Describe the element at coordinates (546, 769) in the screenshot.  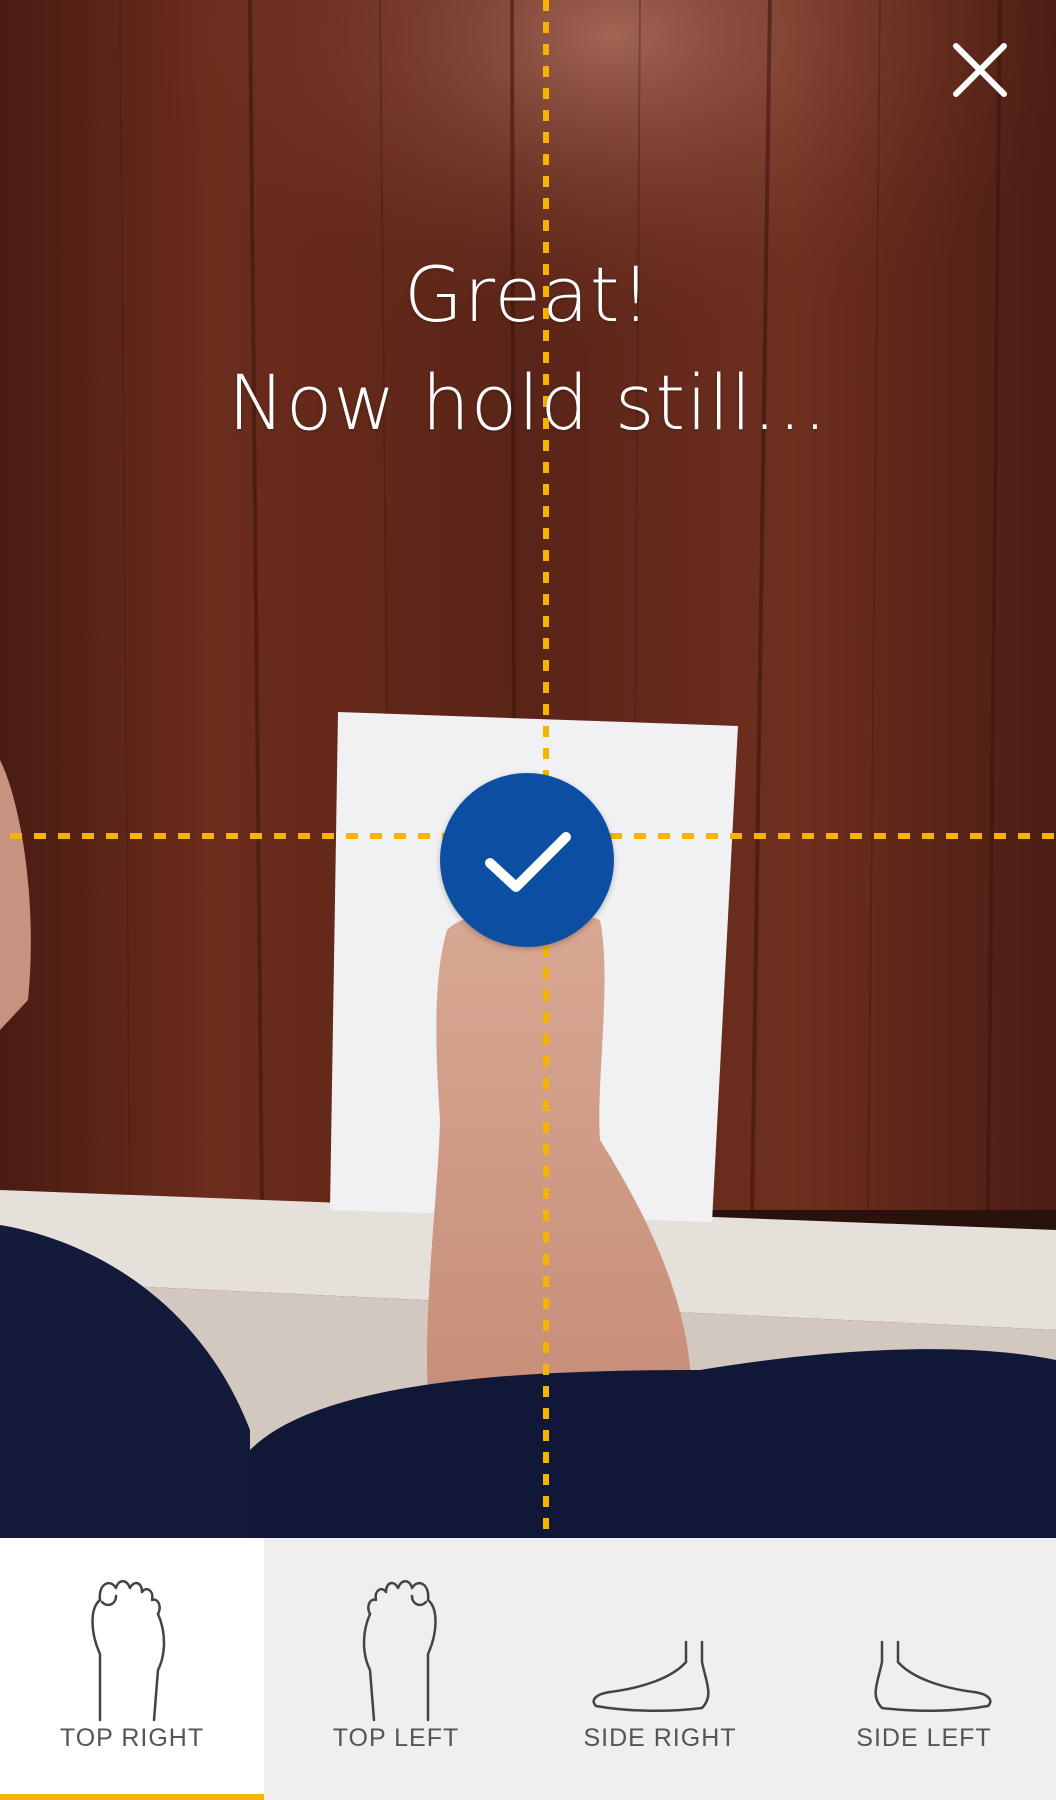
I see `vertical-alignment-guide` at that location.